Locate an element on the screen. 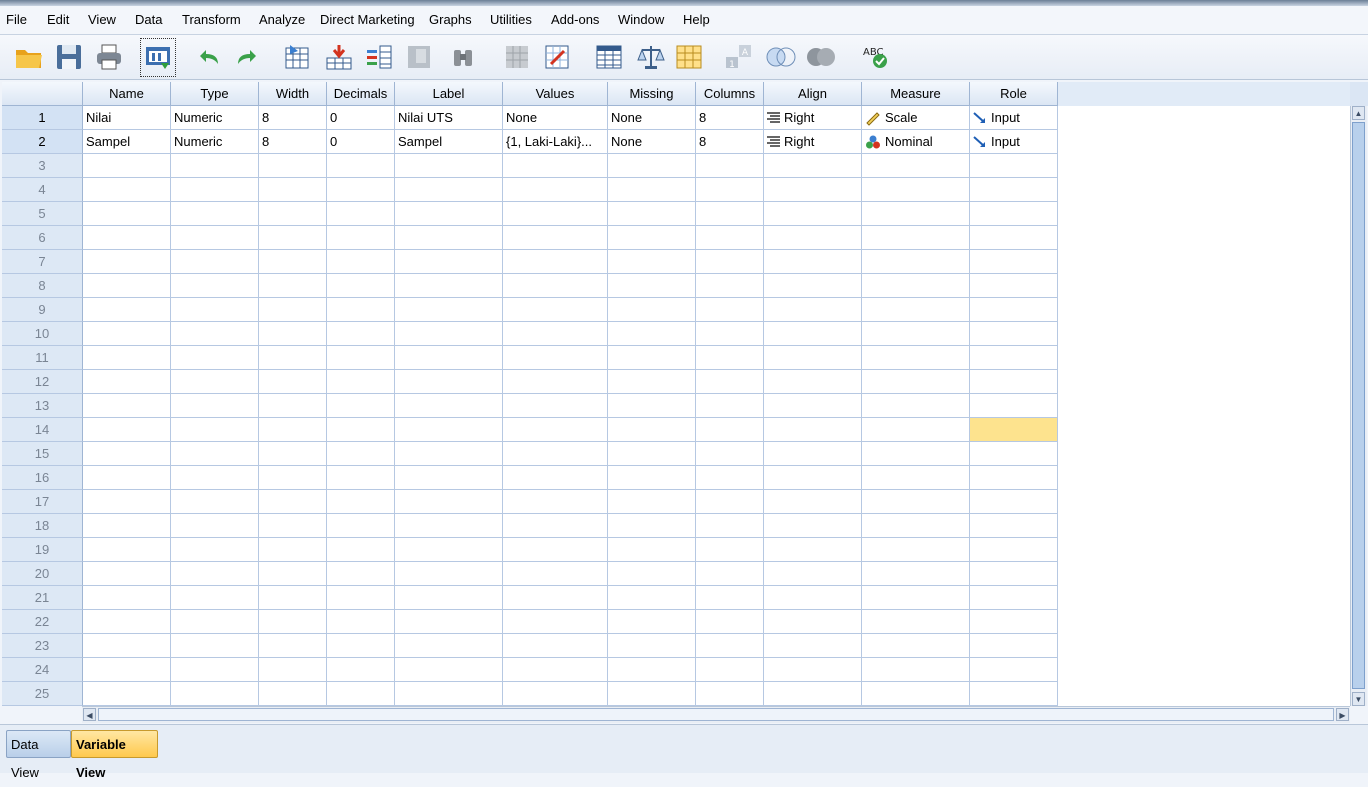  cell-name: Sampel is located at coordinates (127, 142).